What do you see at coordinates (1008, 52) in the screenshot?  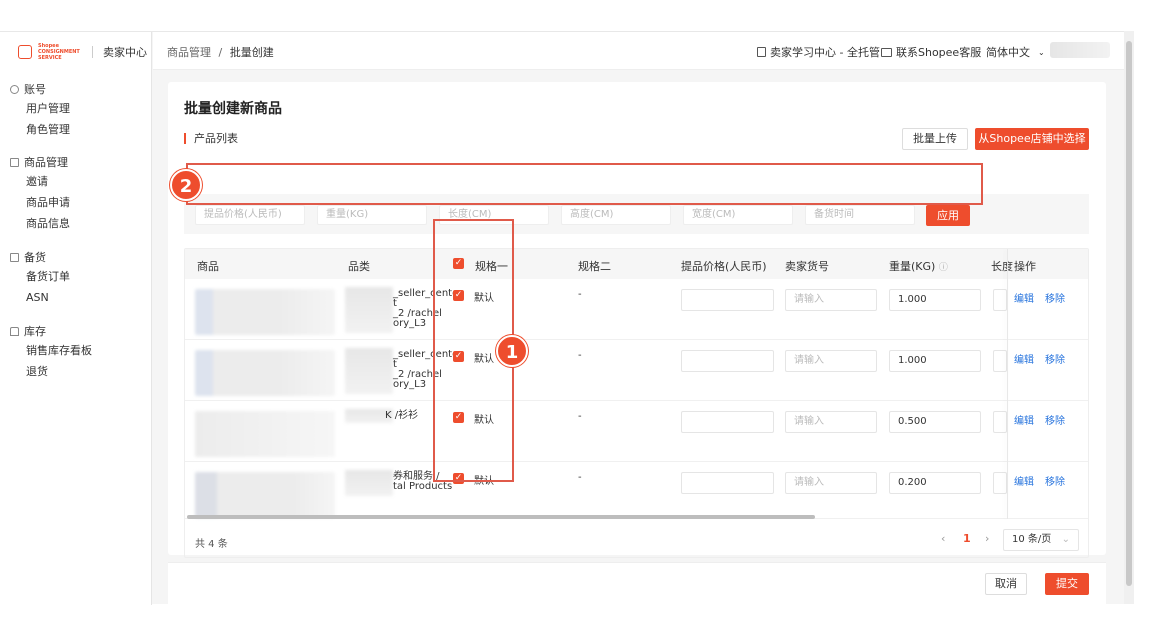 I see `language-label: 简体中文` at bounding box center [1008, 52].